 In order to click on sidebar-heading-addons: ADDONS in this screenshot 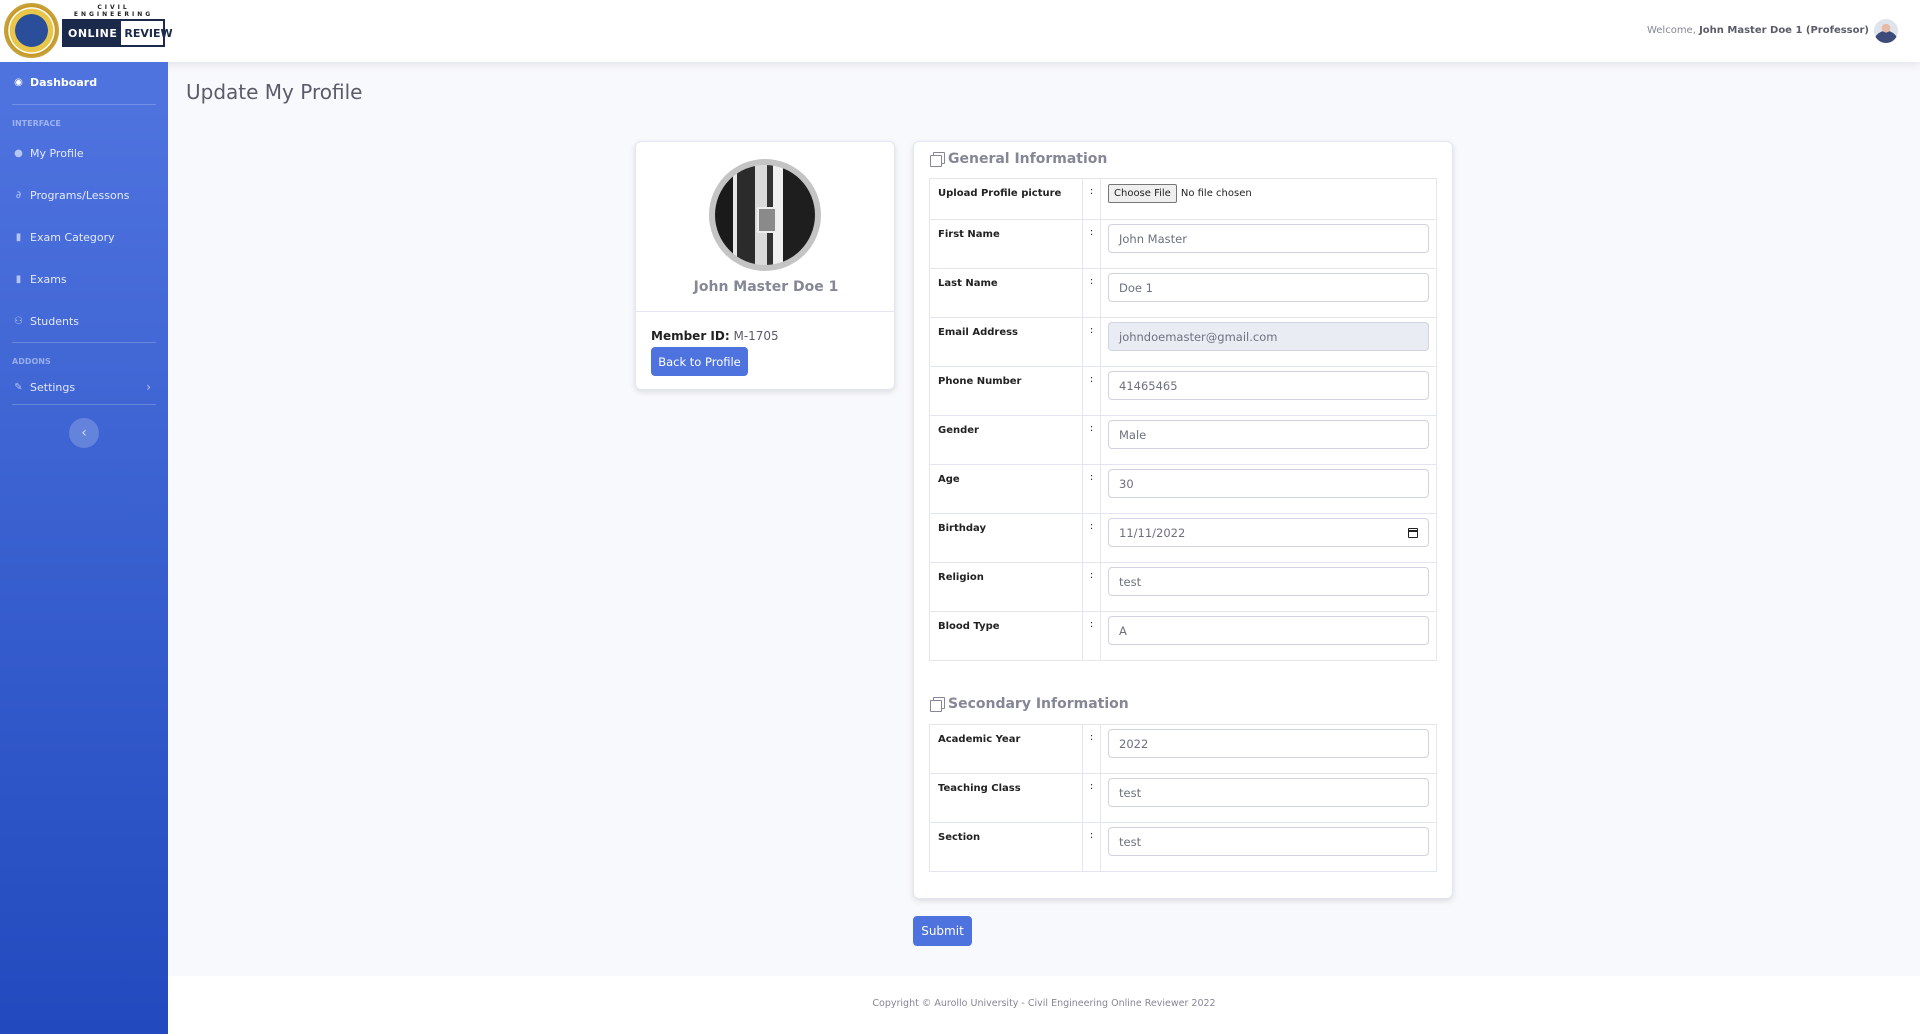, I will do `click(31, 361)`.